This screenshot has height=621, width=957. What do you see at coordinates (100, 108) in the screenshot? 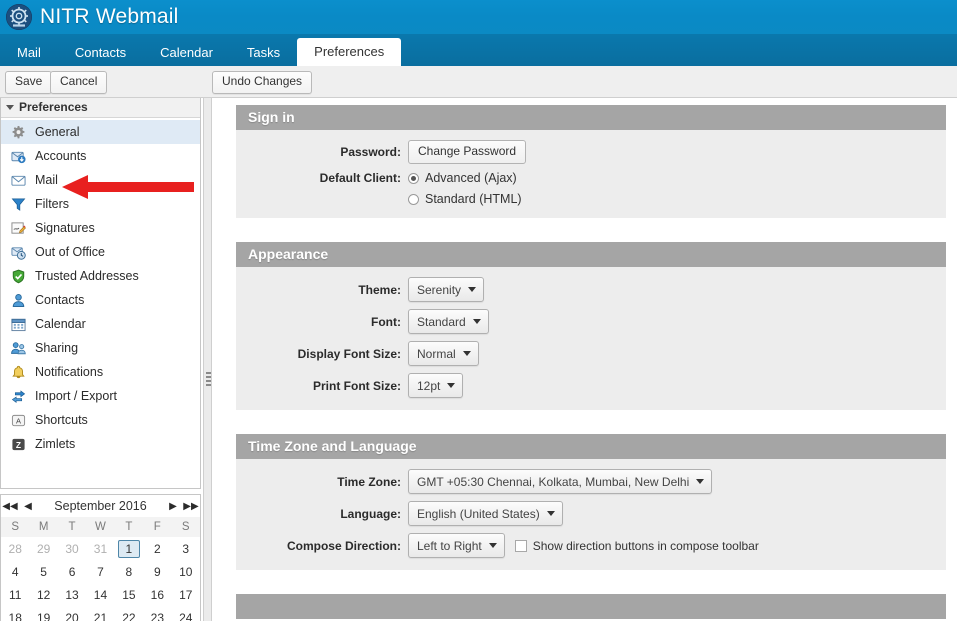
I see `sidebar-header: Preferences` at bounding box center [100, 108].